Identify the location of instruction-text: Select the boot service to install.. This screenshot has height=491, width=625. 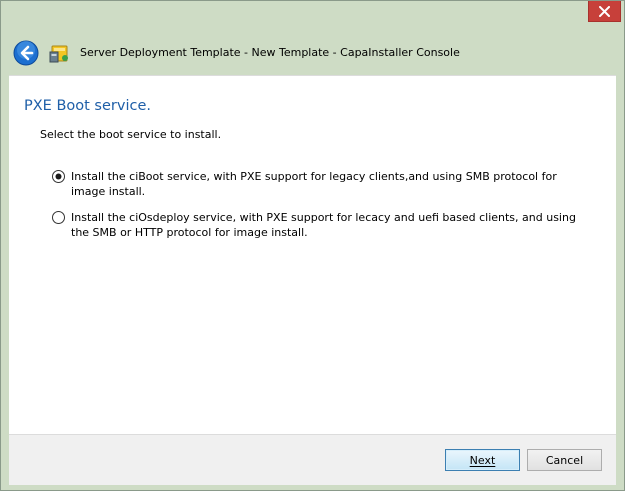
(131, 134).